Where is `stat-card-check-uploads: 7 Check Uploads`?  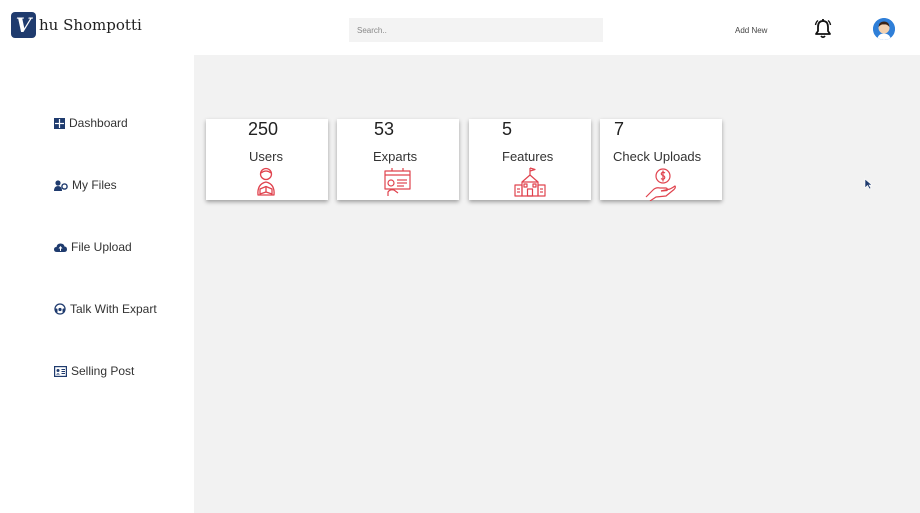 stat-card-check-uploads: 7 Check Uploads is located at coordinates (661, 160).